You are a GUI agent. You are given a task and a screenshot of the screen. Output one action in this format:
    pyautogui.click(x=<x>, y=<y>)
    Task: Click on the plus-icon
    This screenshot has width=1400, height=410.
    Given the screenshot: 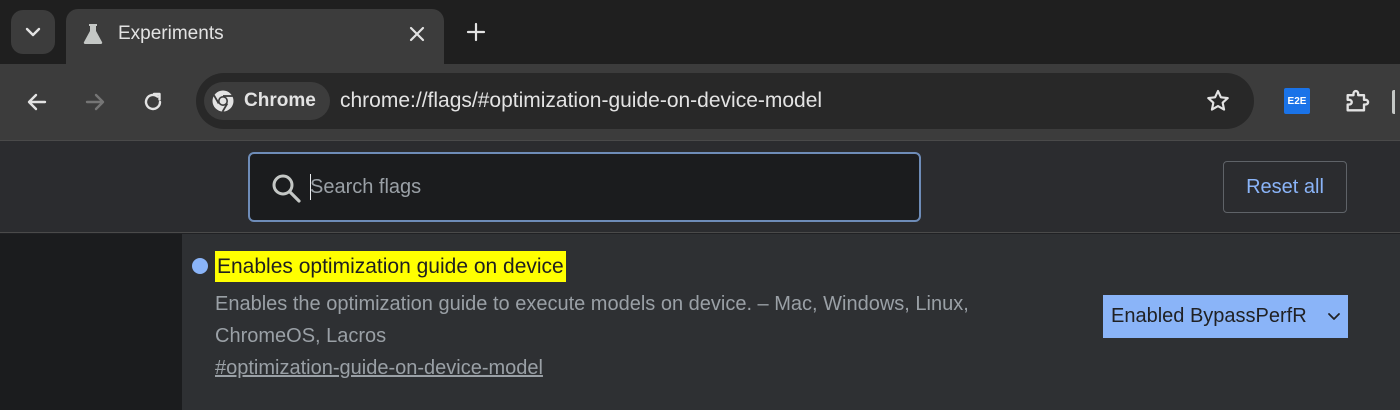 What is the action you would take?
    pyautogui.click(x=476, y=32)
    